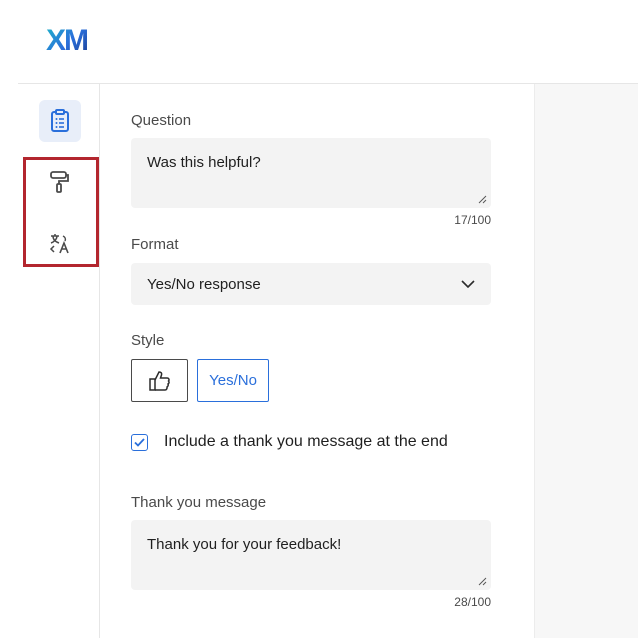 Image resolution: width=638 pixels, height=638 pixels. What do you see at coordinates (472, 602) in the screenshot?
I see `thank-you-char-counter: 28/100` at bounding box center [472, 602].